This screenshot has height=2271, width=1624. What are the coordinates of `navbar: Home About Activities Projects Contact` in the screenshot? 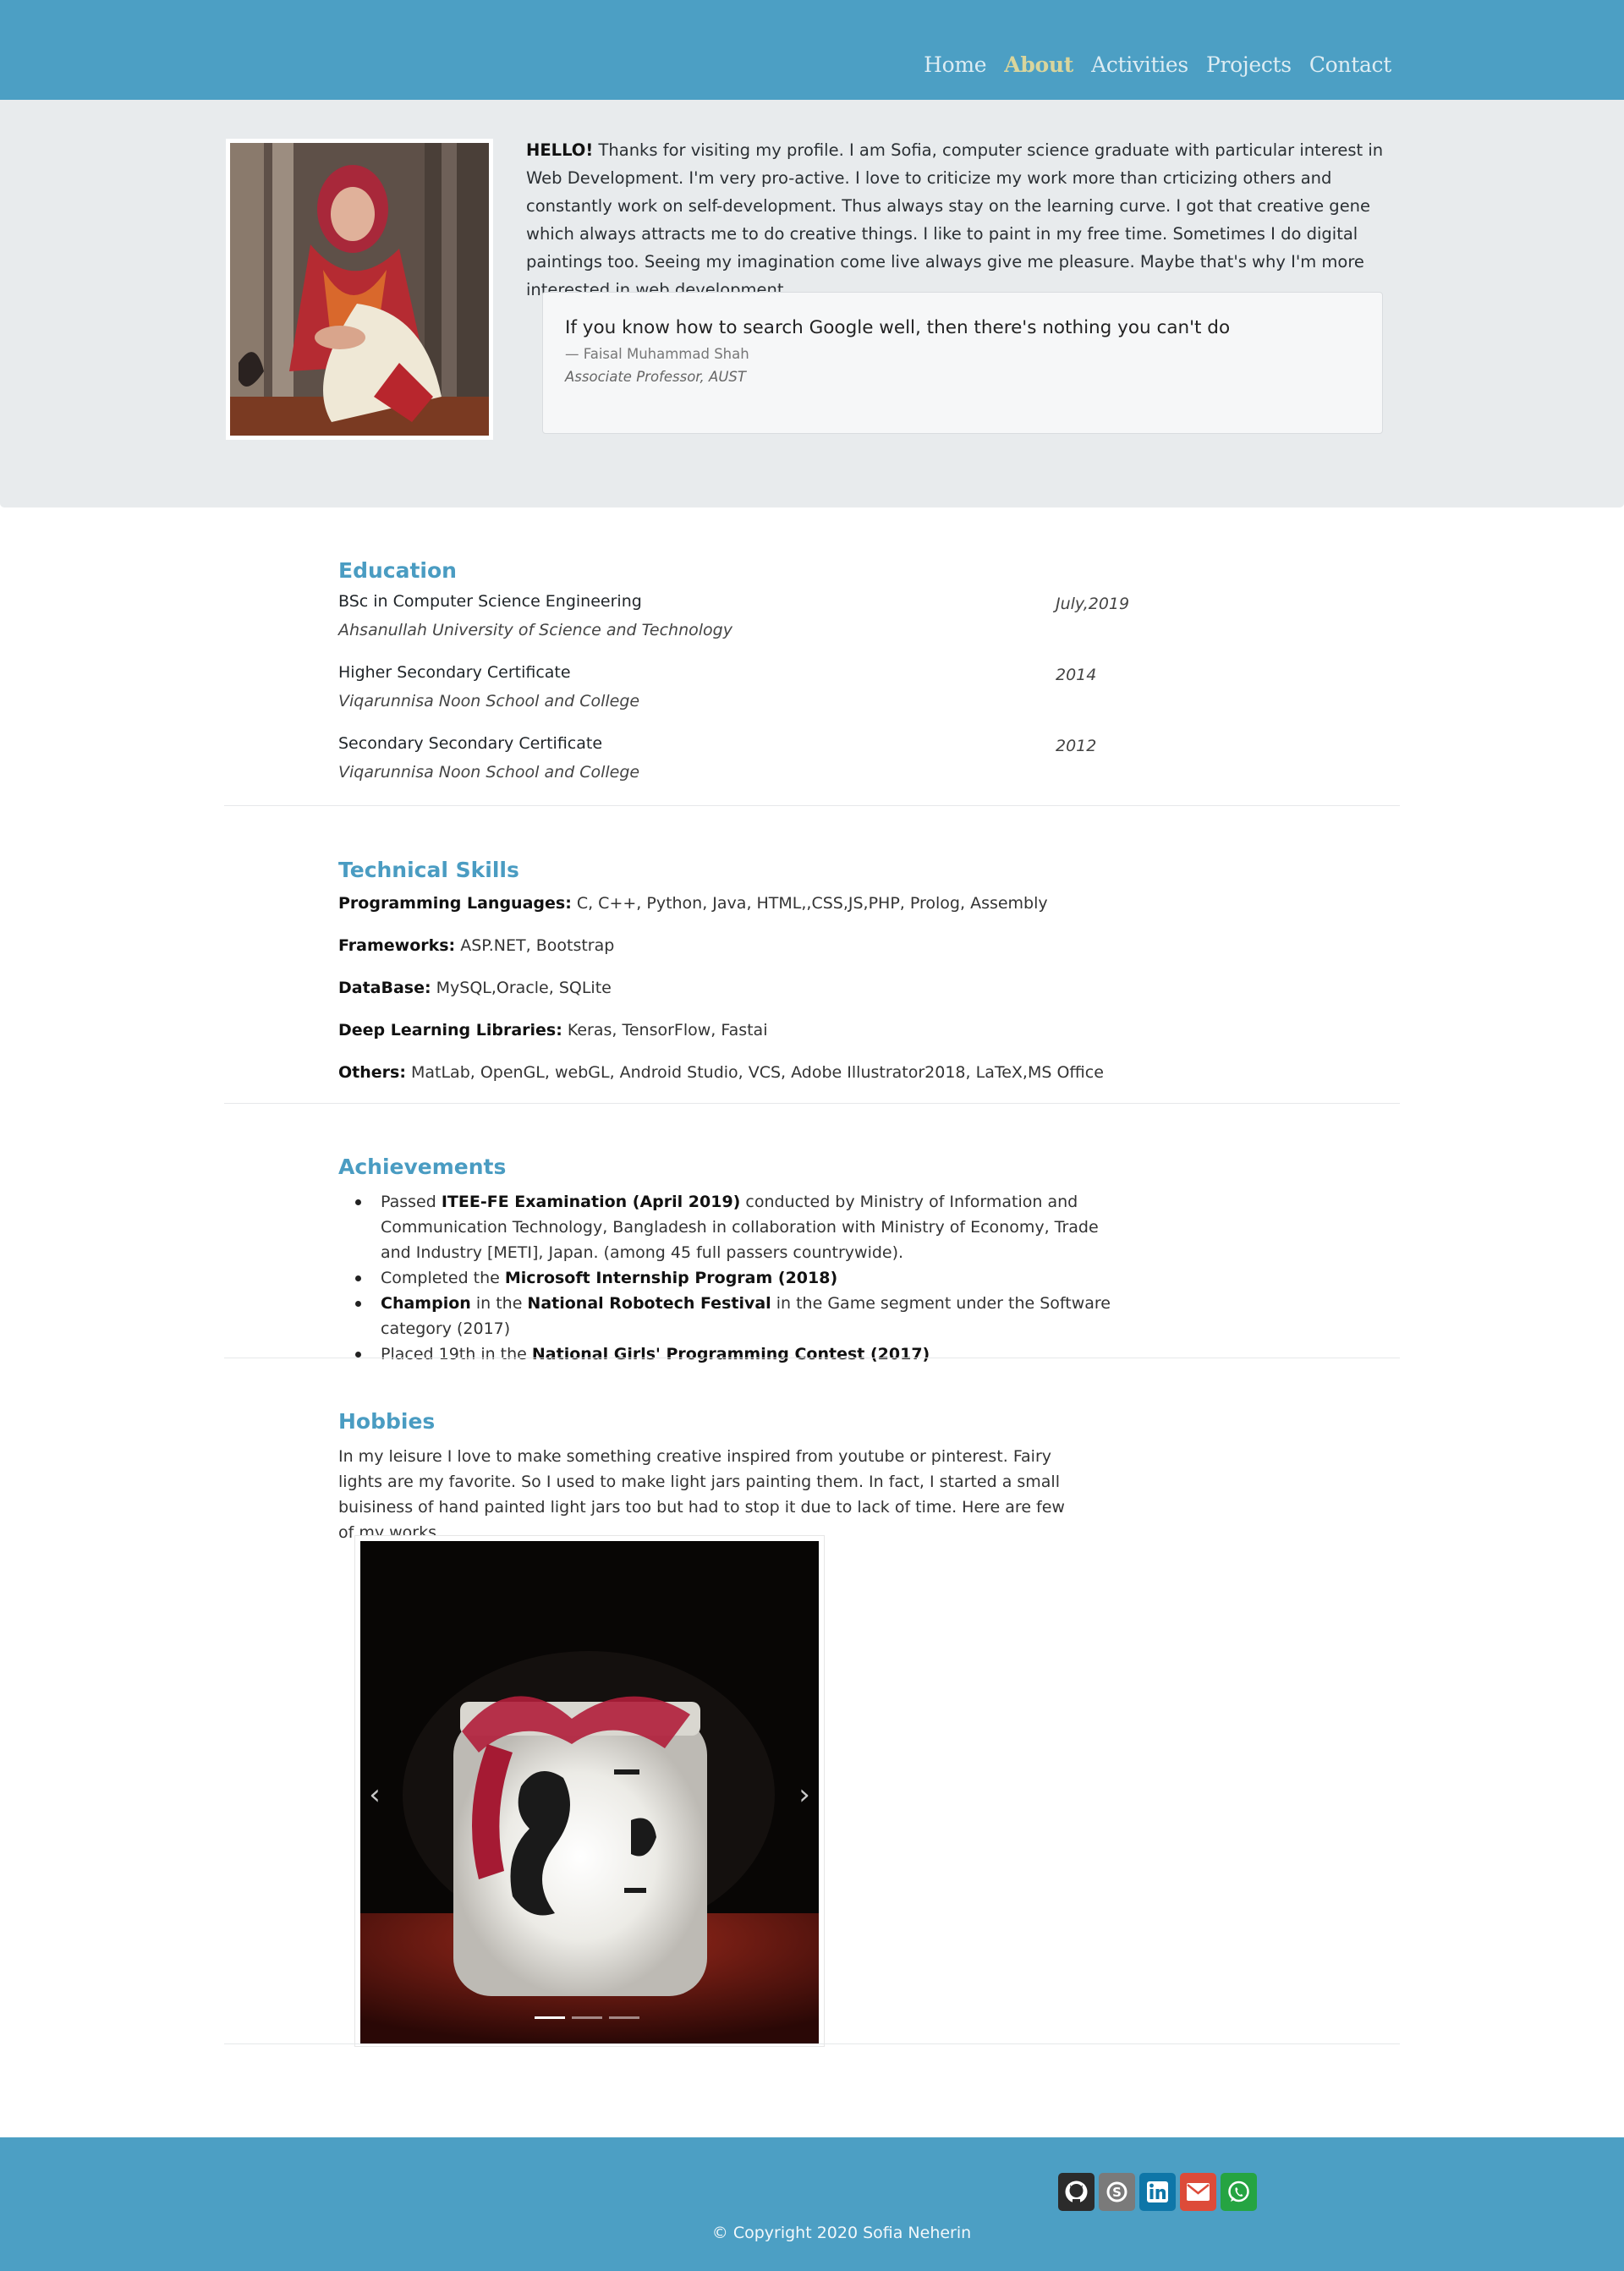 It's located at (812, 50).